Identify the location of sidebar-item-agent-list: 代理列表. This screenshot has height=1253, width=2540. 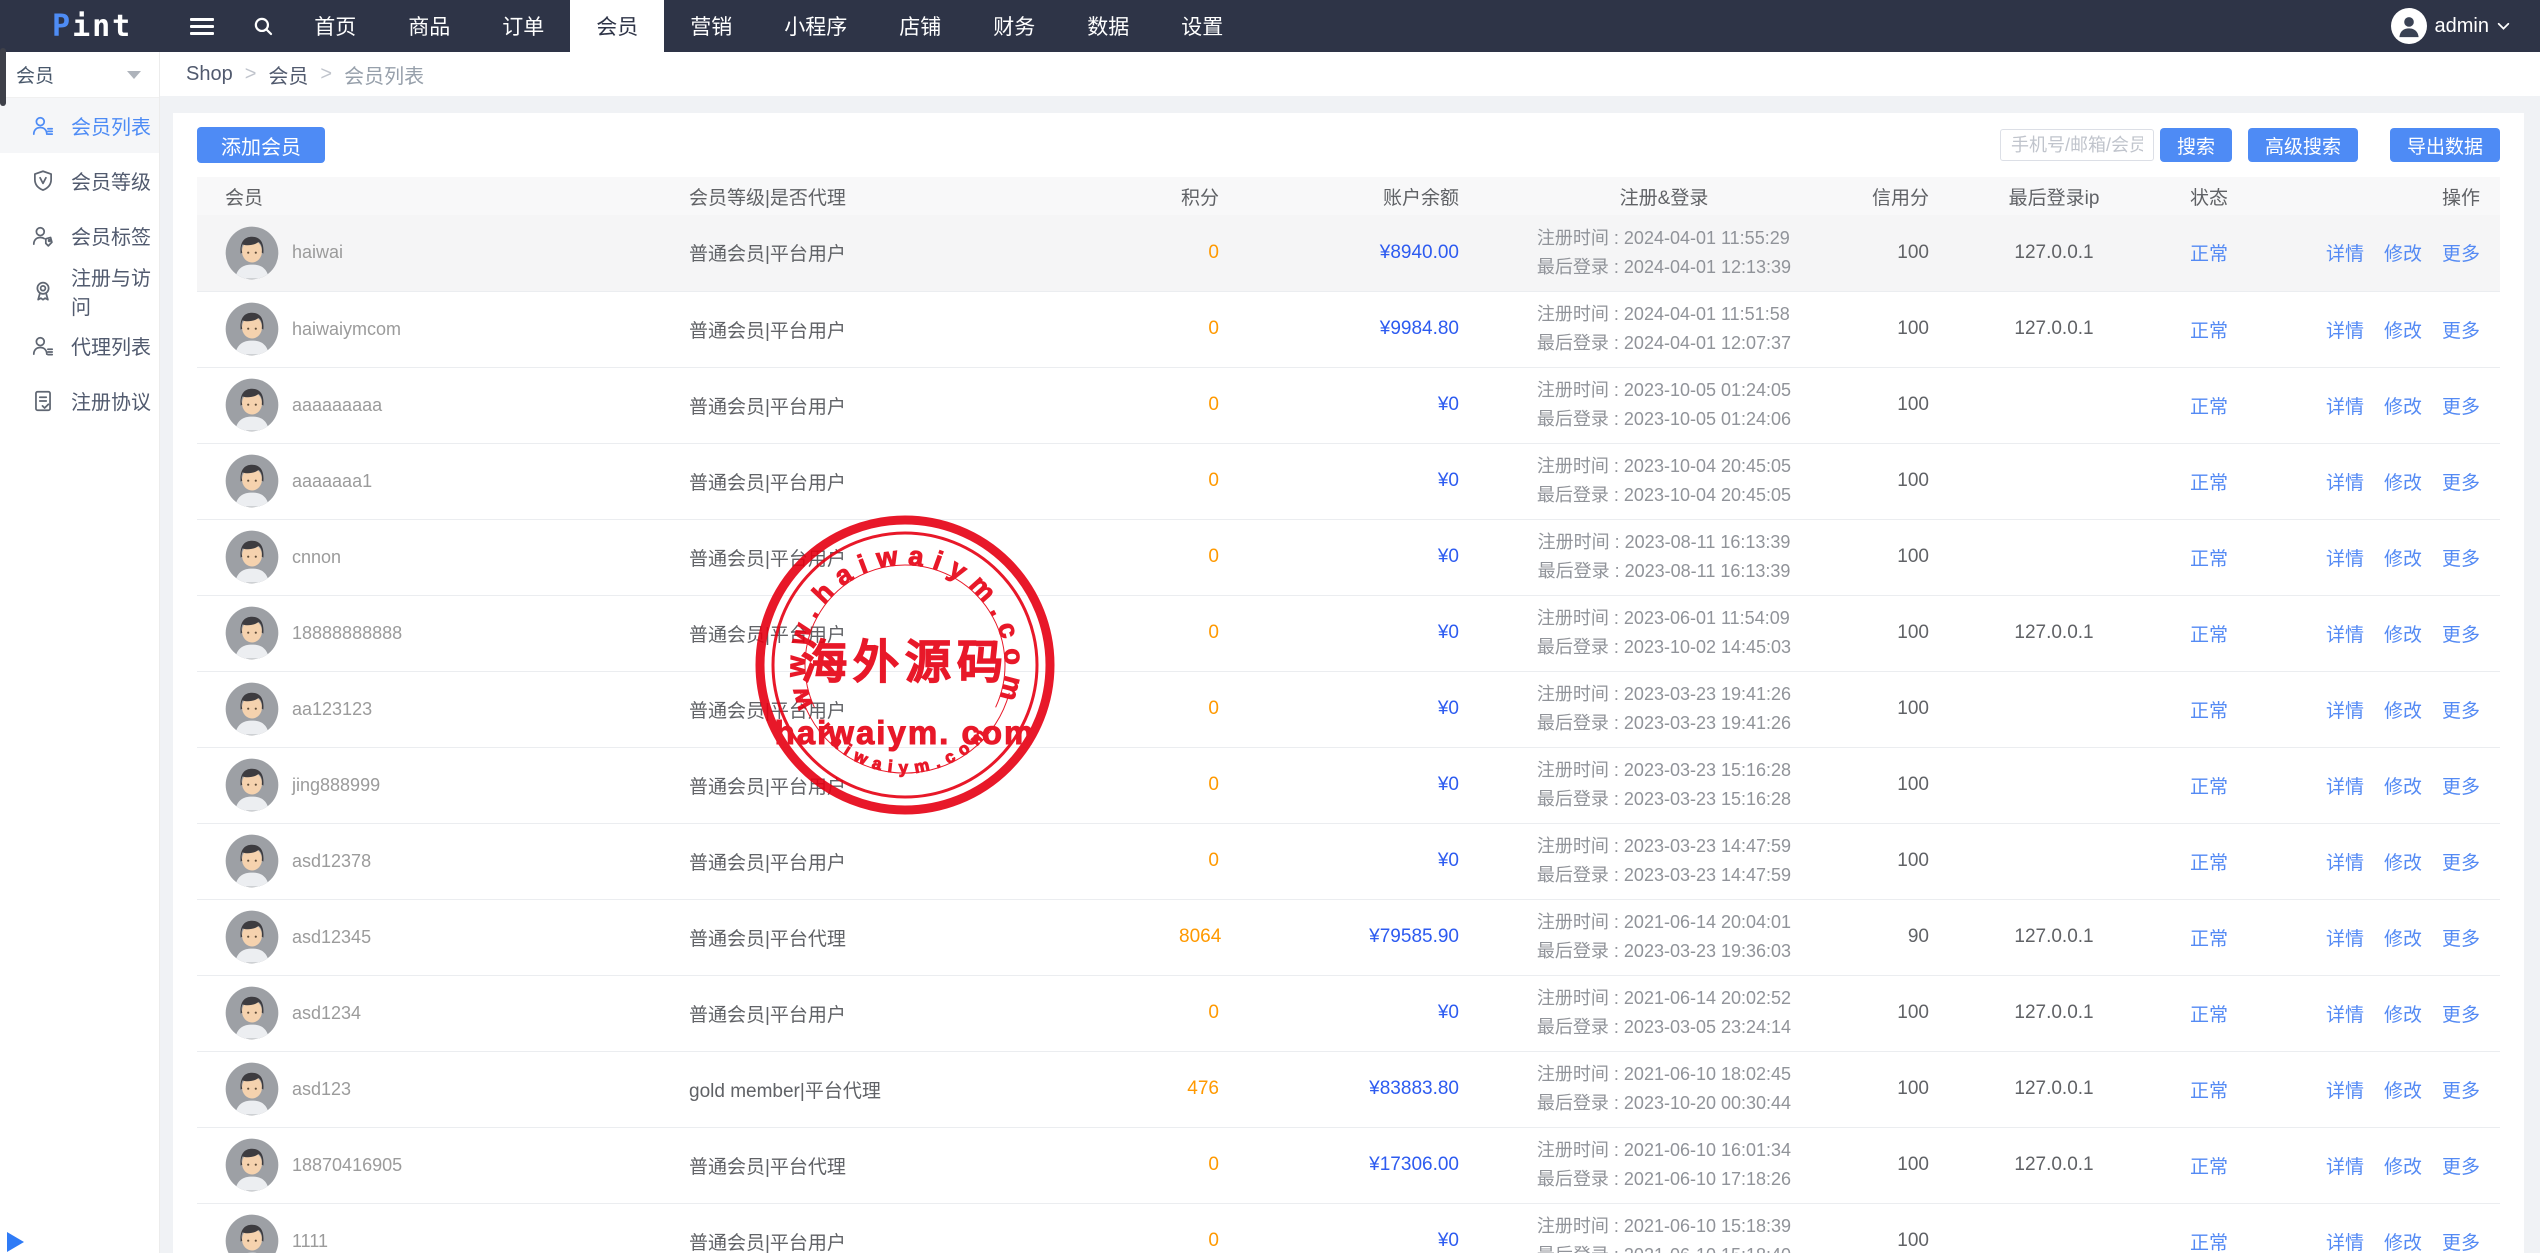
(79, 345).